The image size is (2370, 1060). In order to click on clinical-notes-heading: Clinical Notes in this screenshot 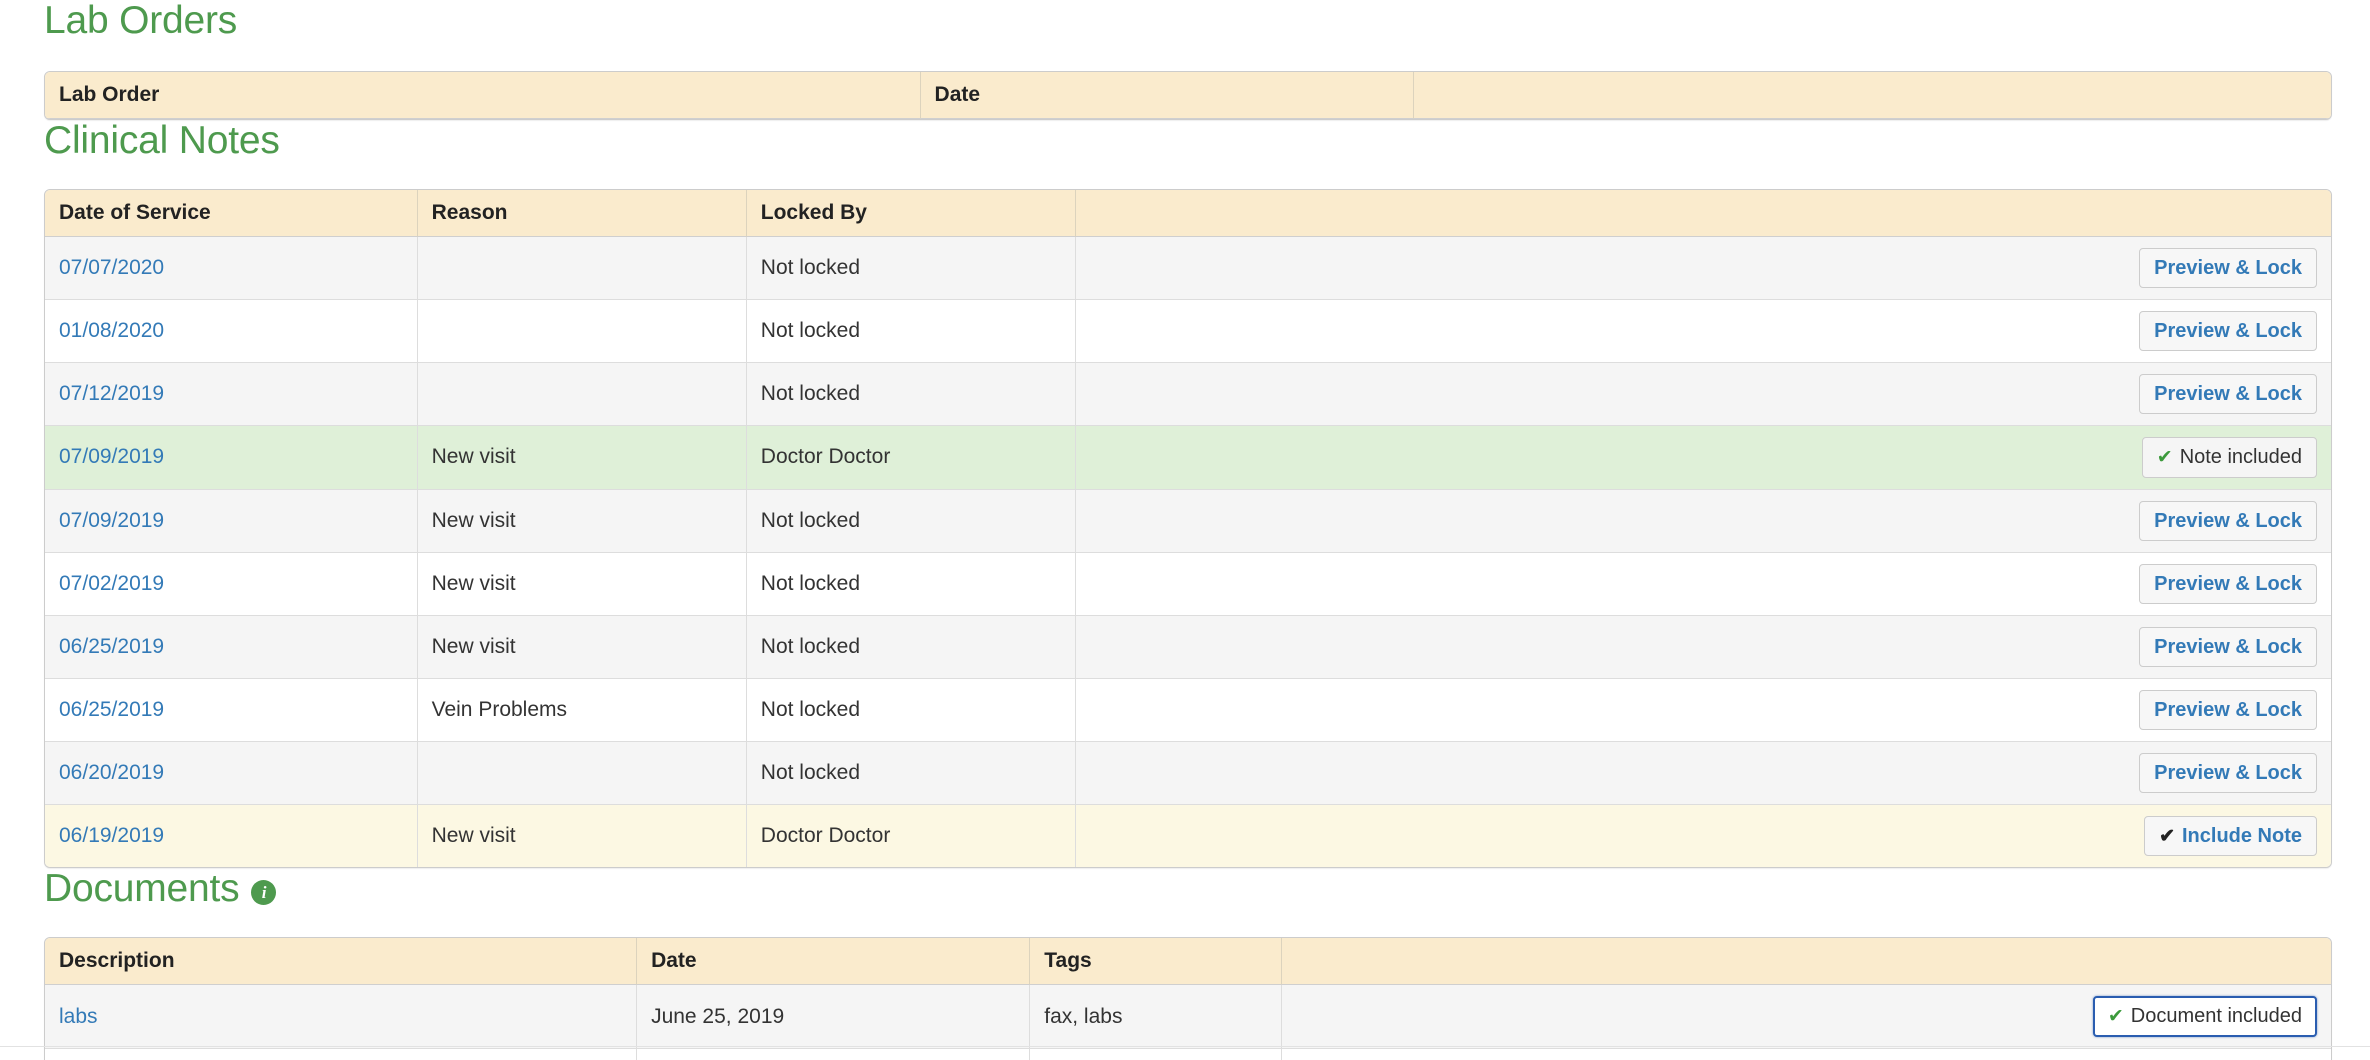, I will do `click(1188, 141)`.